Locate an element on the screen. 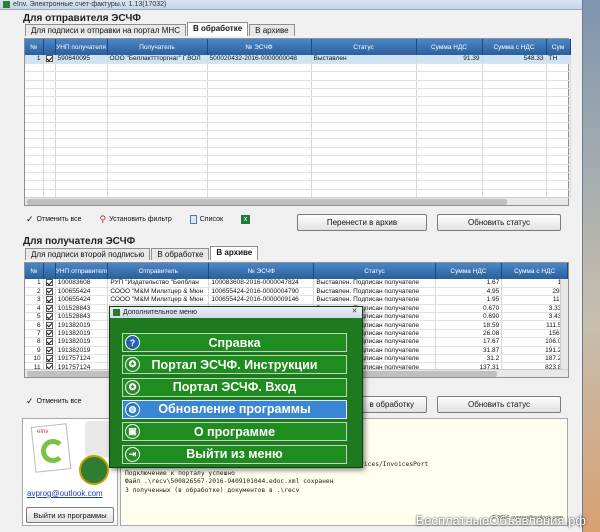  sender-column-header: Сумма НДС is located at coordinates (449, 47).